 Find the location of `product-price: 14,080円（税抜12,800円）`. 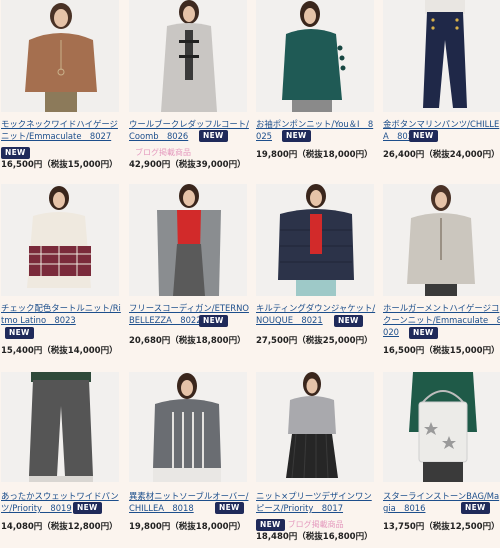

product-price: 14,080円（税抜12,800円） is located at coordinates (59, 527).